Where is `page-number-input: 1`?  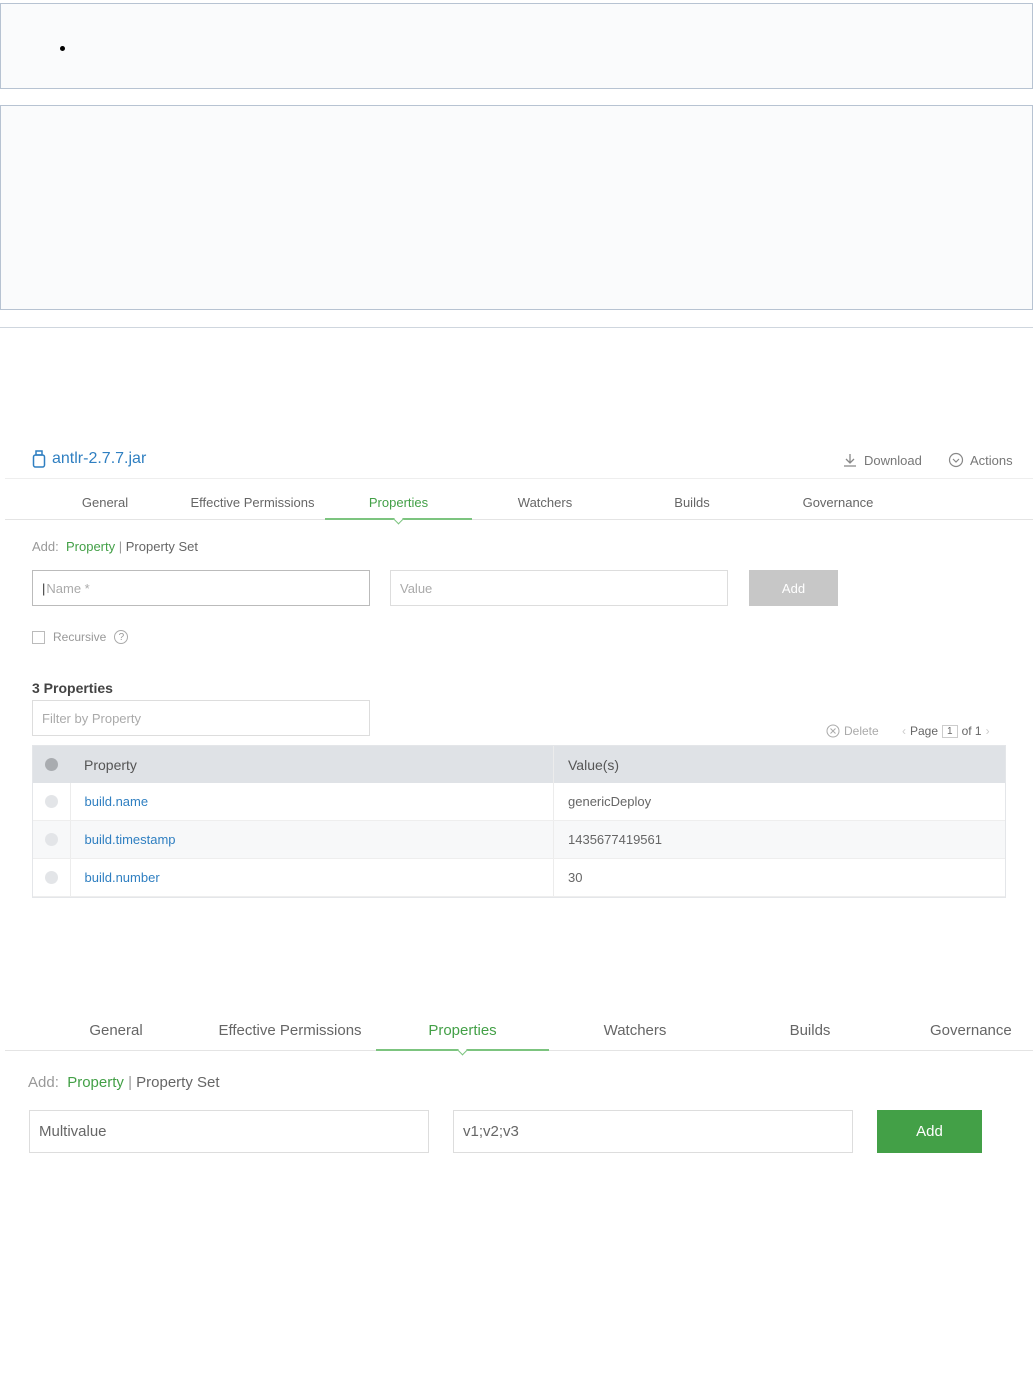 page-number-input: 1 is located at coordinates (950, 731).